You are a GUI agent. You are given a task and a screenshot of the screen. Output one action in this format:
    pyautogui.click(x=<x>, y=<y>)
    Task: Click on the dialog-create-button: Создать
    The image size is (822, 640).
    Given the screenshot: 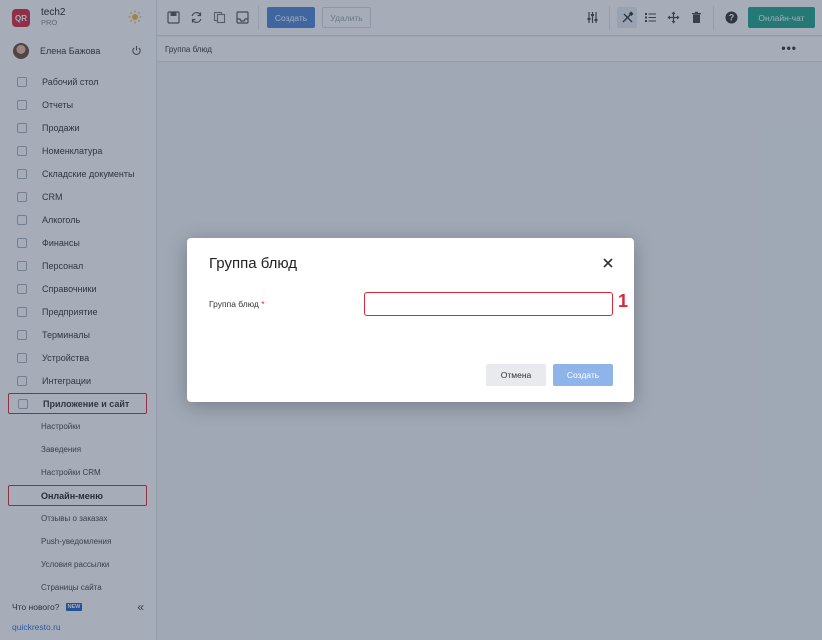 What is the action you would take?
    pyautogui.click(x=583, y=375)
    